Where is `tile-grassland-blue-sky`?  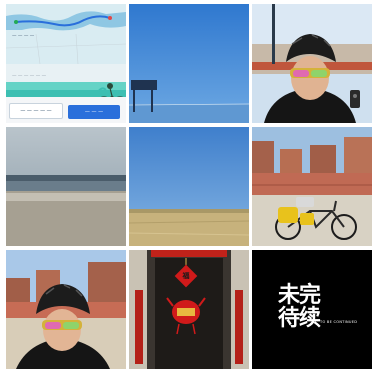
tile-grassland-blue-sky is located at coordinates (189, 186).